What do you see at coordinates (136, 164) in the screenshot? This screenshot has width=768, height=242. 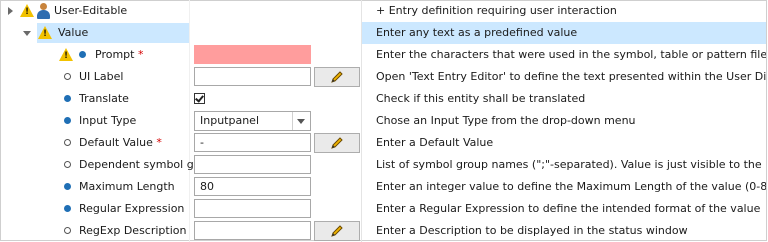 I see `row-label: Dependent symbol gr` at bounding box center [136, 164].